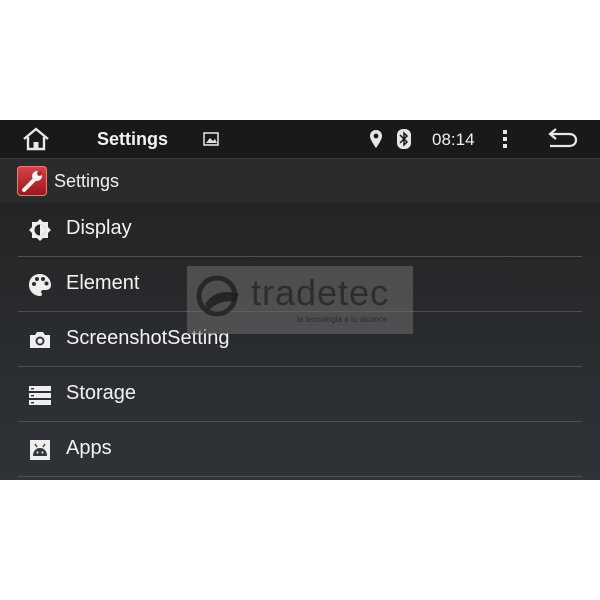  I want to click on storage-icon, so click(40, 395).